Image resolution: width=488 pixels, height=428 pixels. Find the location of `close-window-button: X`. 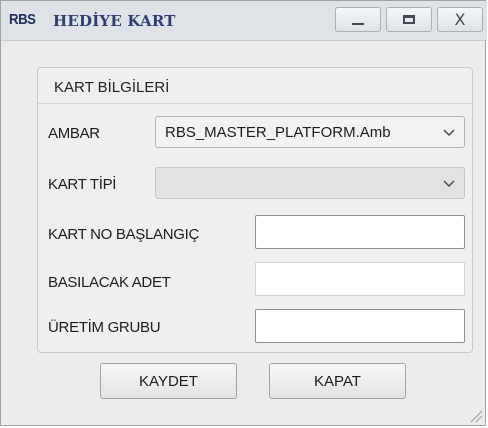

close-window-button: X is located at coordinates (460, 19).